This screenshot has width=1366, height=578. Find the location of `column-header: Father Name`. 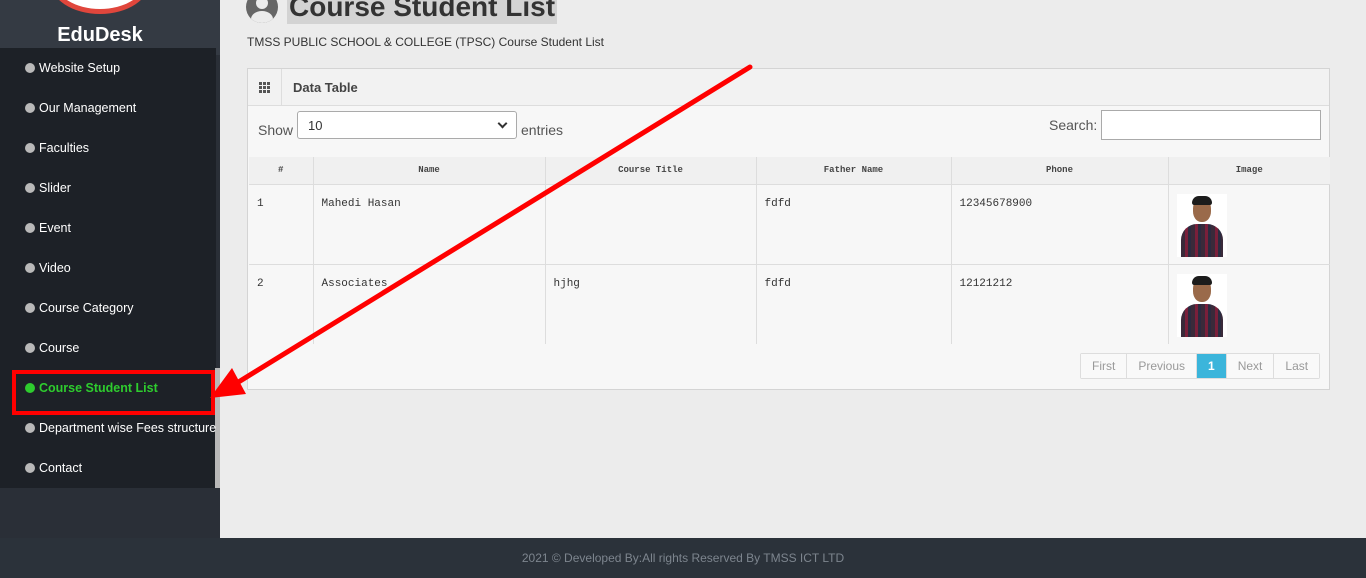

column-header: Father Name is located at coordinates (854, 170).